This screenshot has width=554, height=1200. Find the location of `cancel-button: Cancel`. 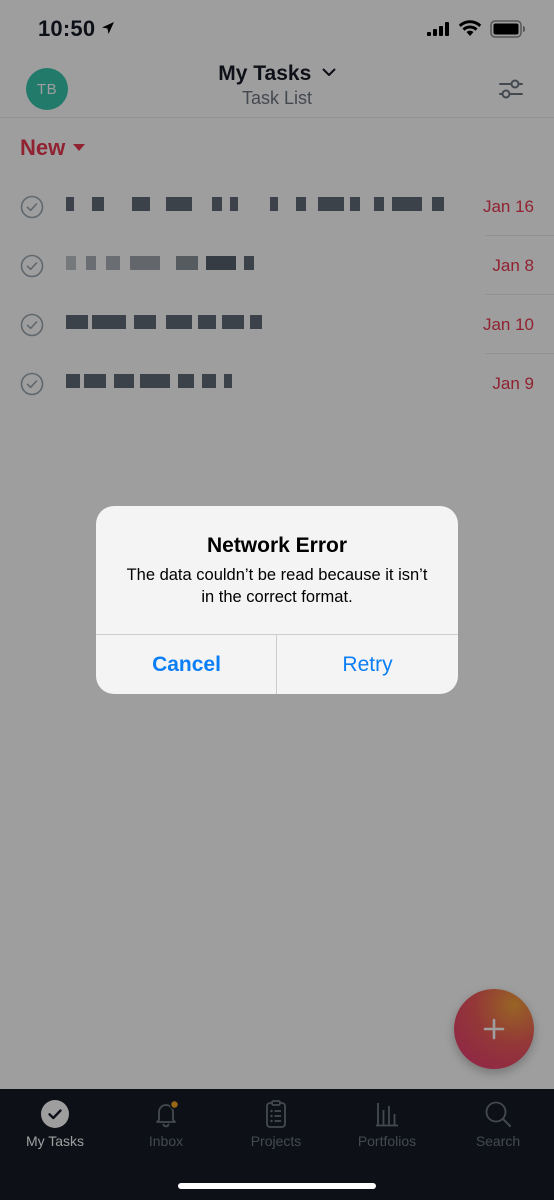

cancel-button: Cancel is located at coordinates (186, 664).